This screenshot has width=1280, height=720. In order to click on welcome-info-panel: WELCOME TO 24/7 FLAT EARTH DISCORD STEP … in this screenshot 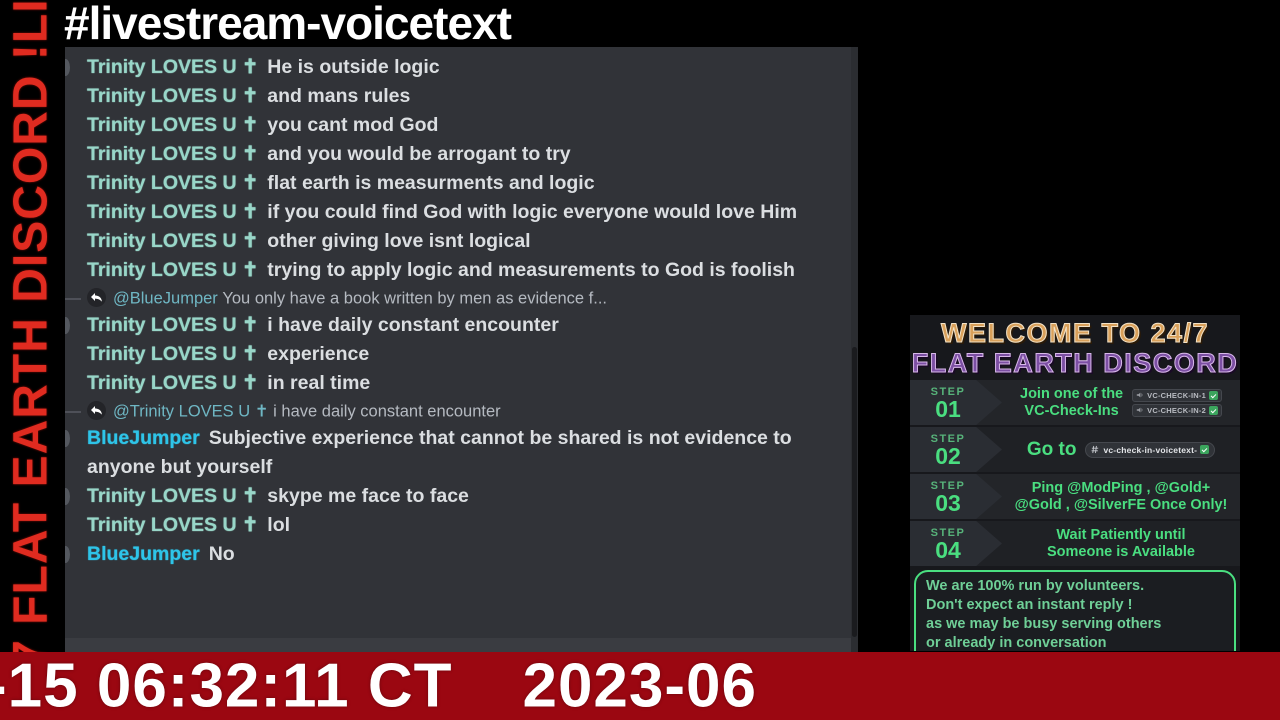, I will do `click(1075, 483)`.